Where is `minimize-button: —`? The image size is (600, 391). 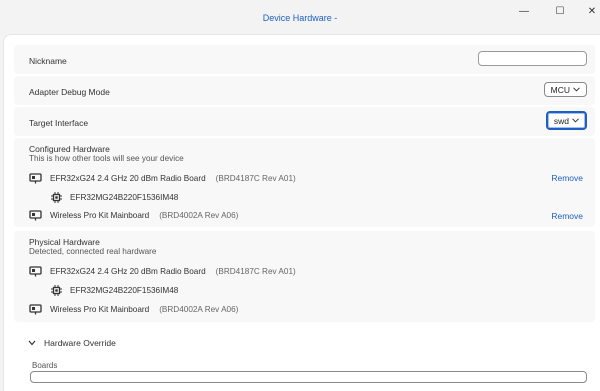
minimize-button: — is located at coordinates (524, 11).